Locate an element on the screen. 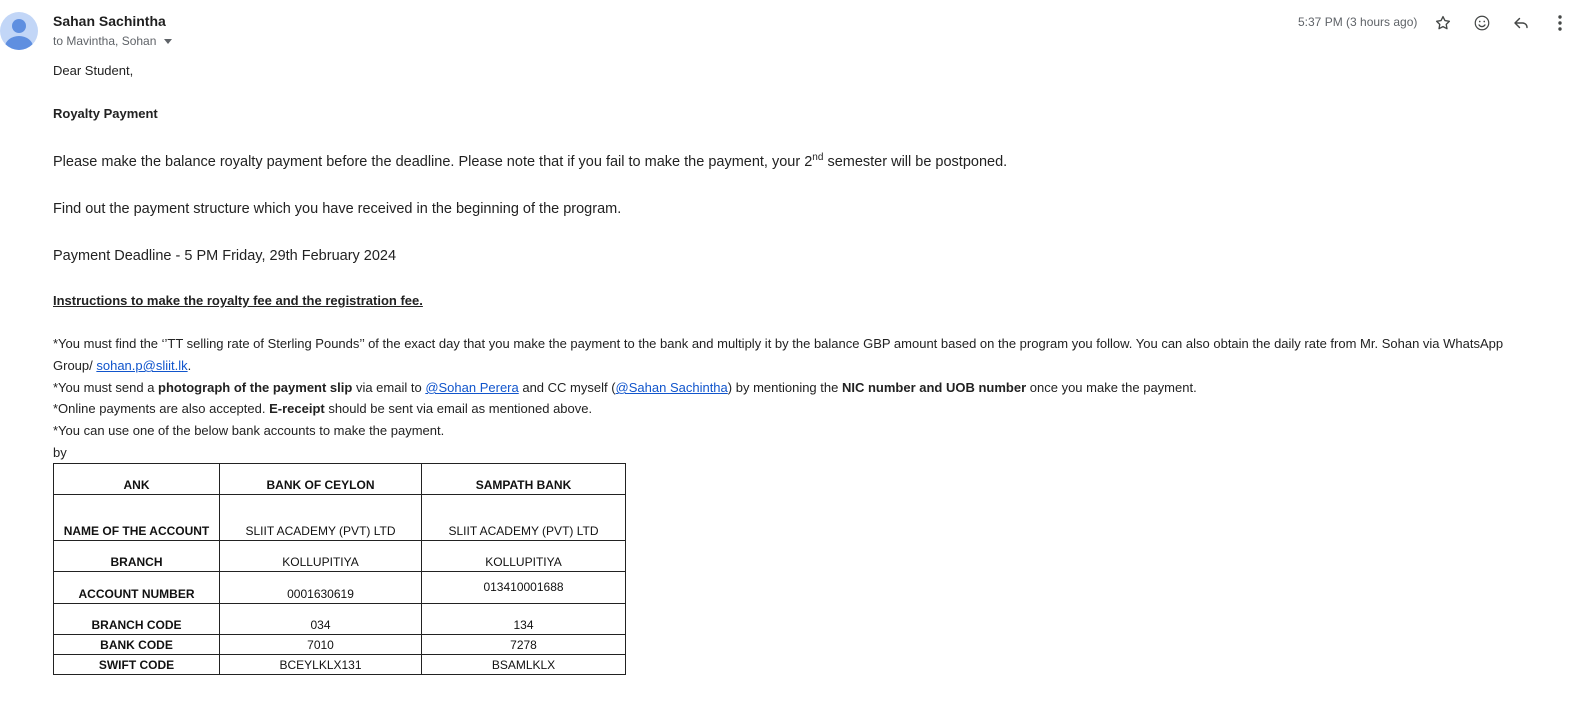 Image resolution: width=1595 pixels, height=727 pixels. line2-period: . is located at coordinates (189, 365).